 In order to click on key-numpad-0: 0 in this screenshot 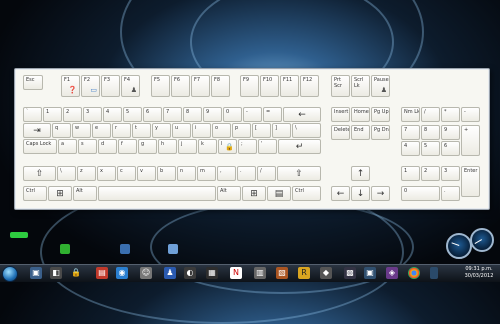, I will do `click(420, 193)`.